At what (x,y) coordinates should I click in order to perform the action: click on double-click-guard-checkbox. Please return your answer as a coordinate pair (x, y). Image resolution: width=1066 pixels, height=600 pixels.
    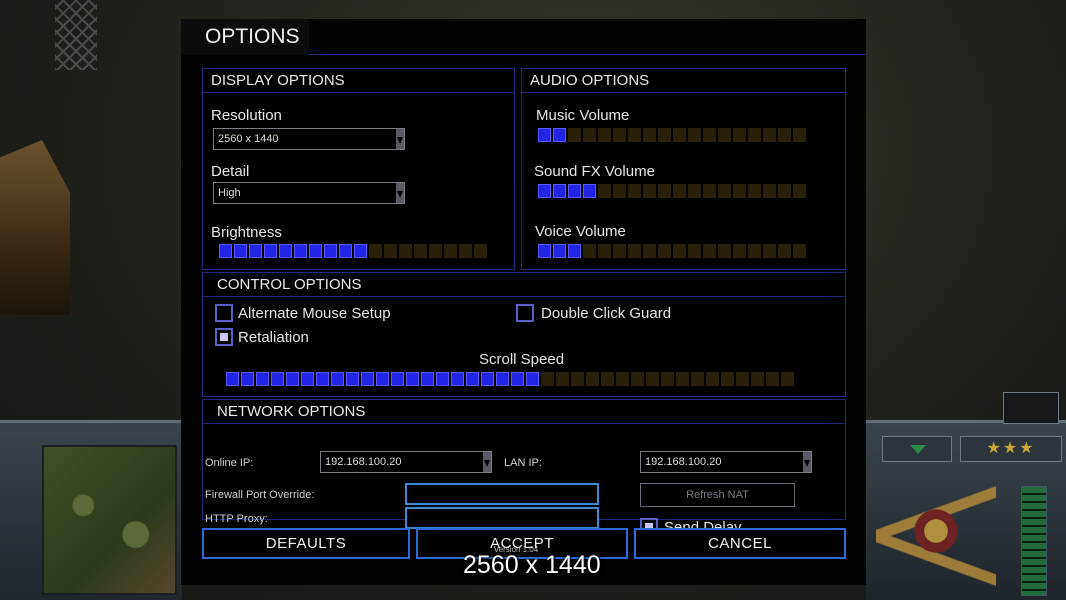
    Looking at the image, I should click on (525, 313).